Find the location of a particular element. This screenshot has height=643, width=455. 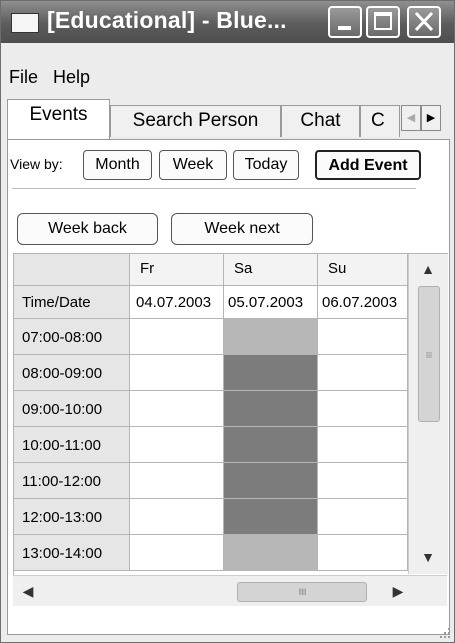

horizontal-scroll-thumb: IIIII is located at coordinates (302, 592).